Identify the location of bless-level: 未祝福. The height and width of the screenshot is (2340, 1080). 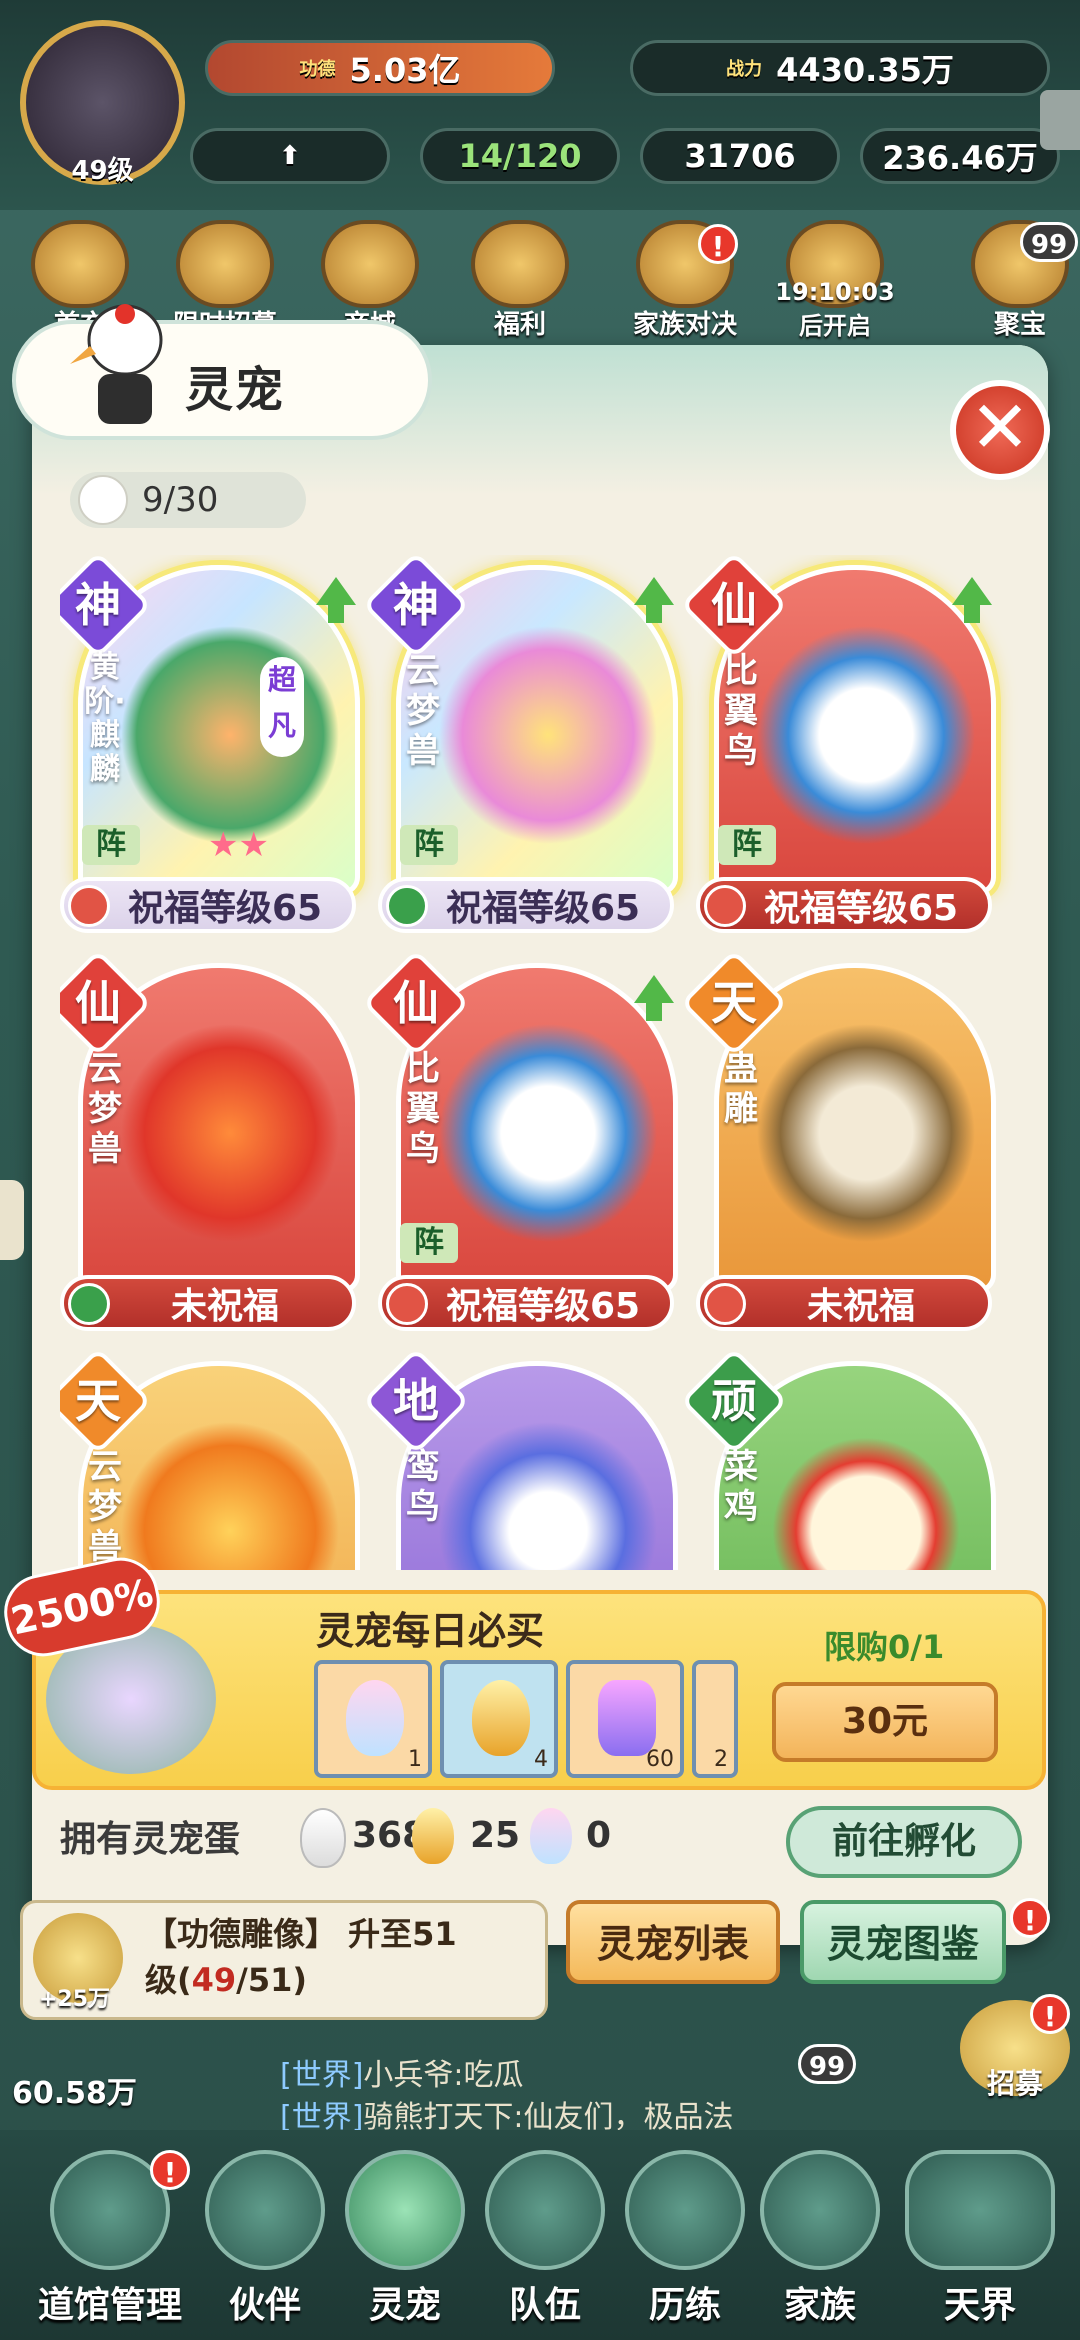
(860, 1306).